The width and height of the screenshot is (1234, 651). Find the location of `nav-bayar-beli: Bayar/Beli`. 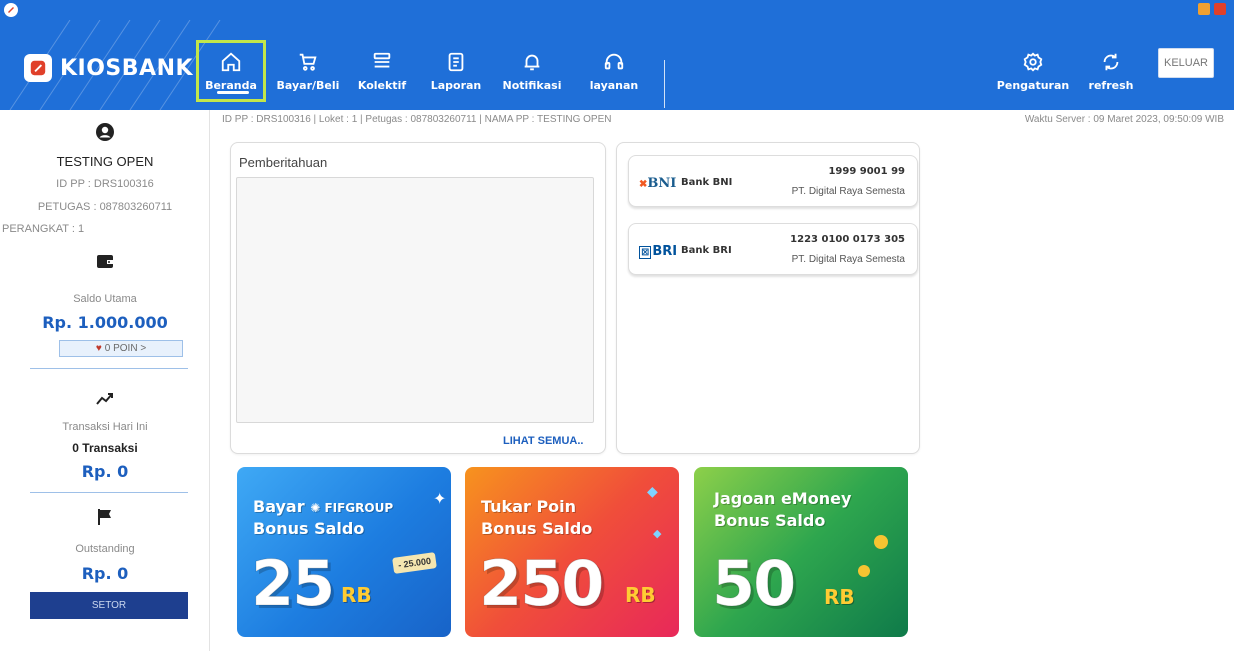

nav-bayar-beli: Bayar/Beli is located at coordinates (308, 71).